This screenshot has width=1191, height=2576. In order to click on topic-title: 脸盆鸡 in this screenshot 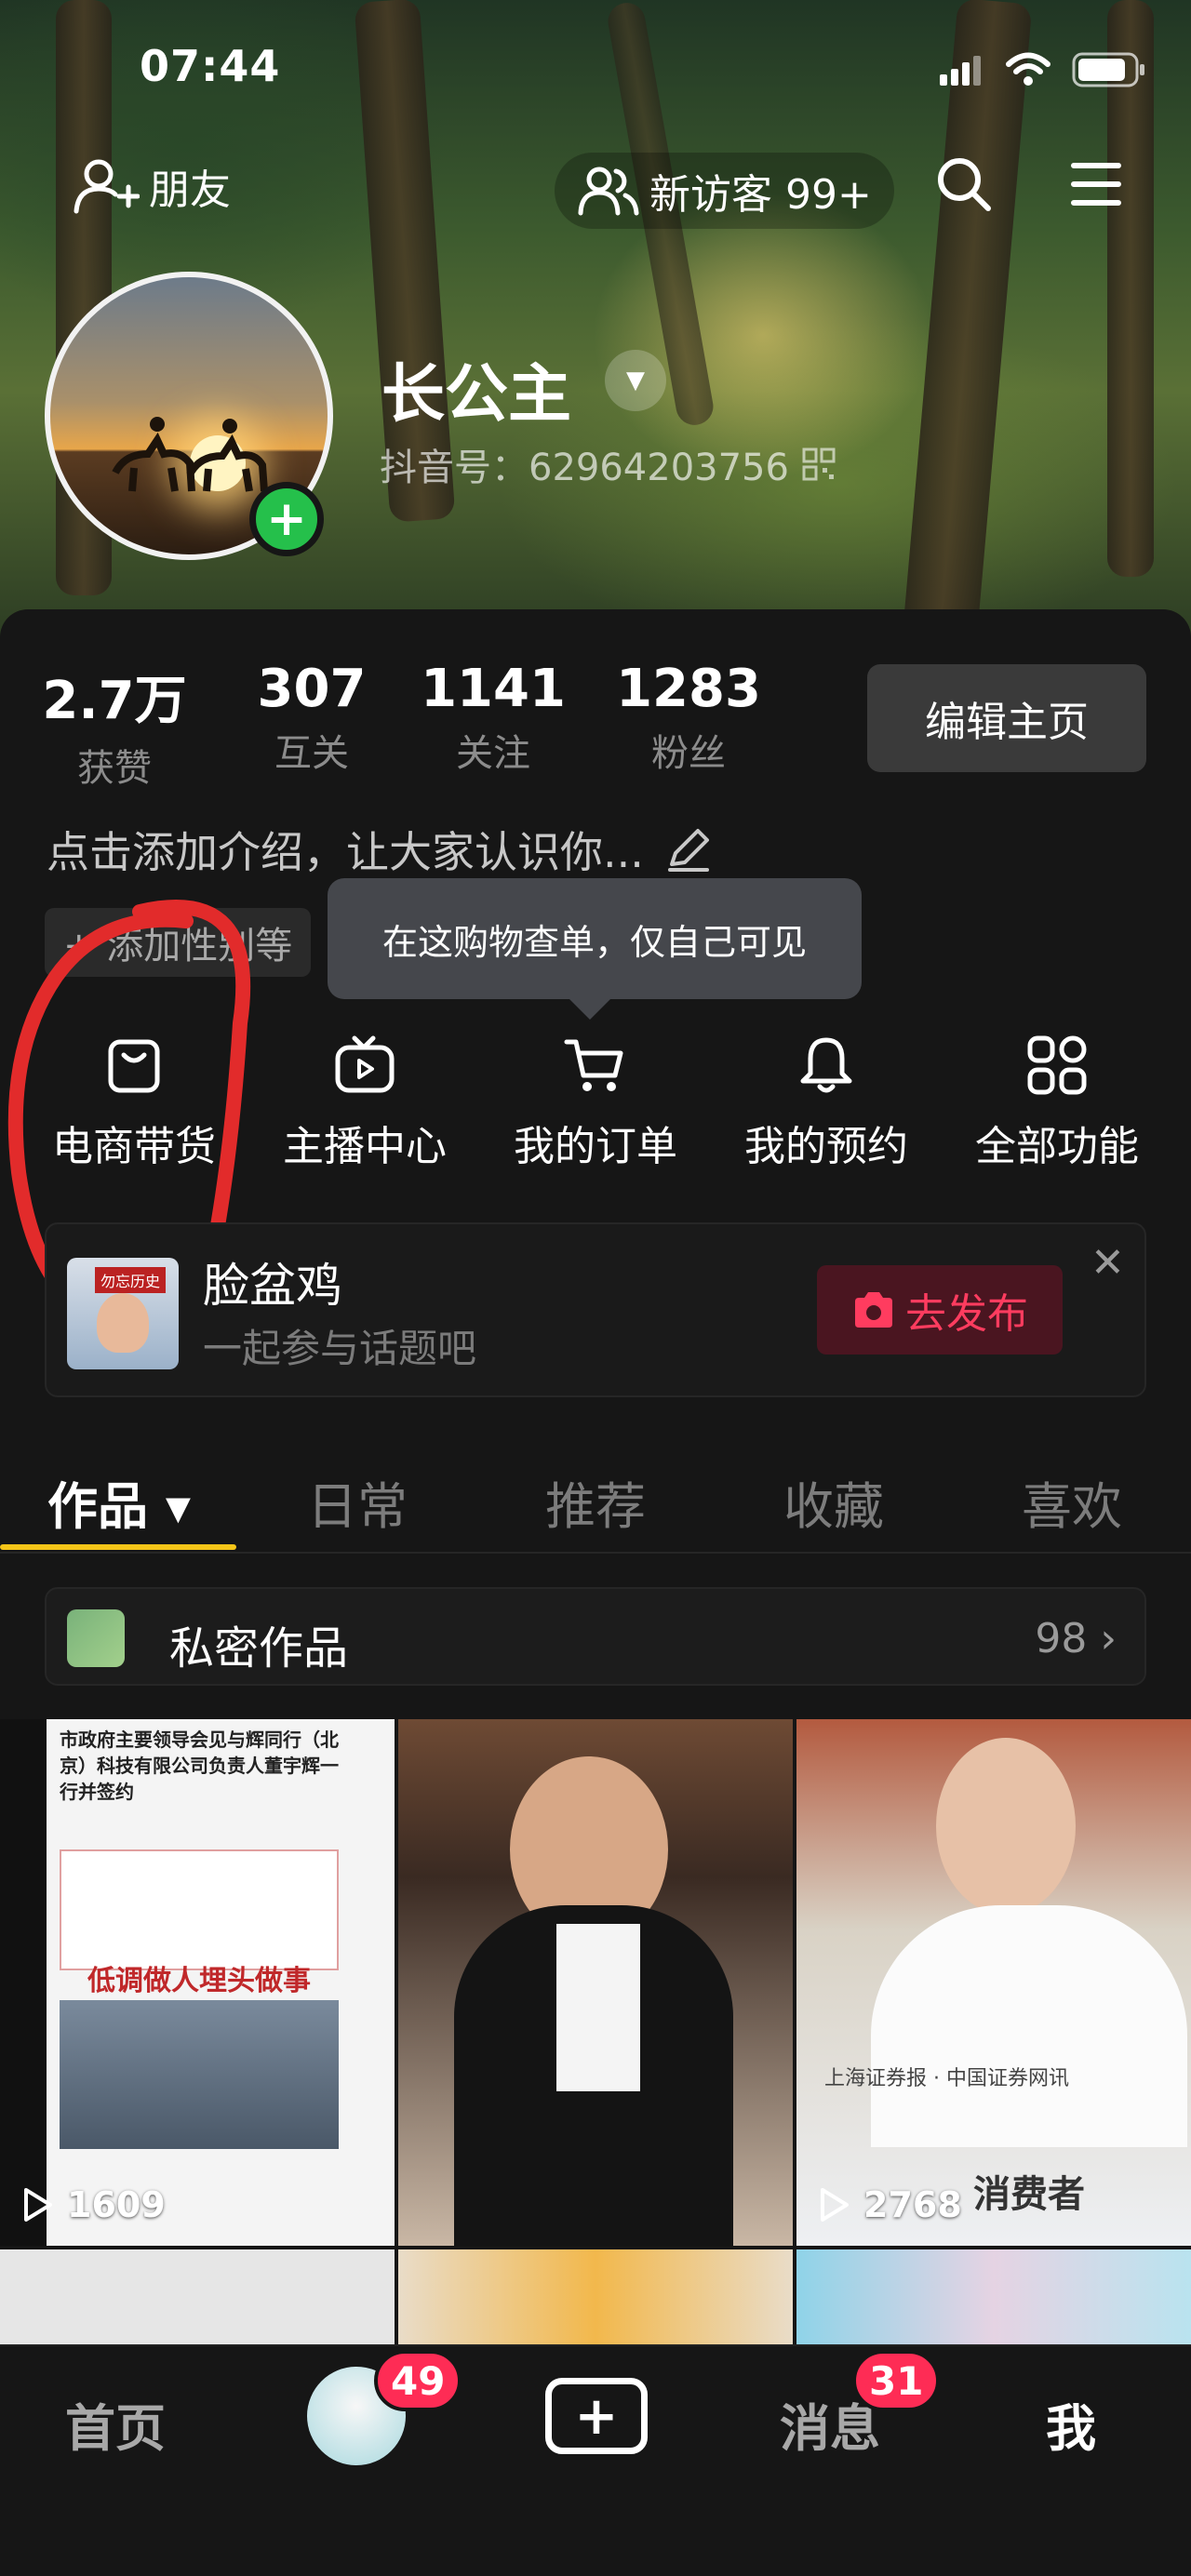, I will do `click(272, 1286)`.